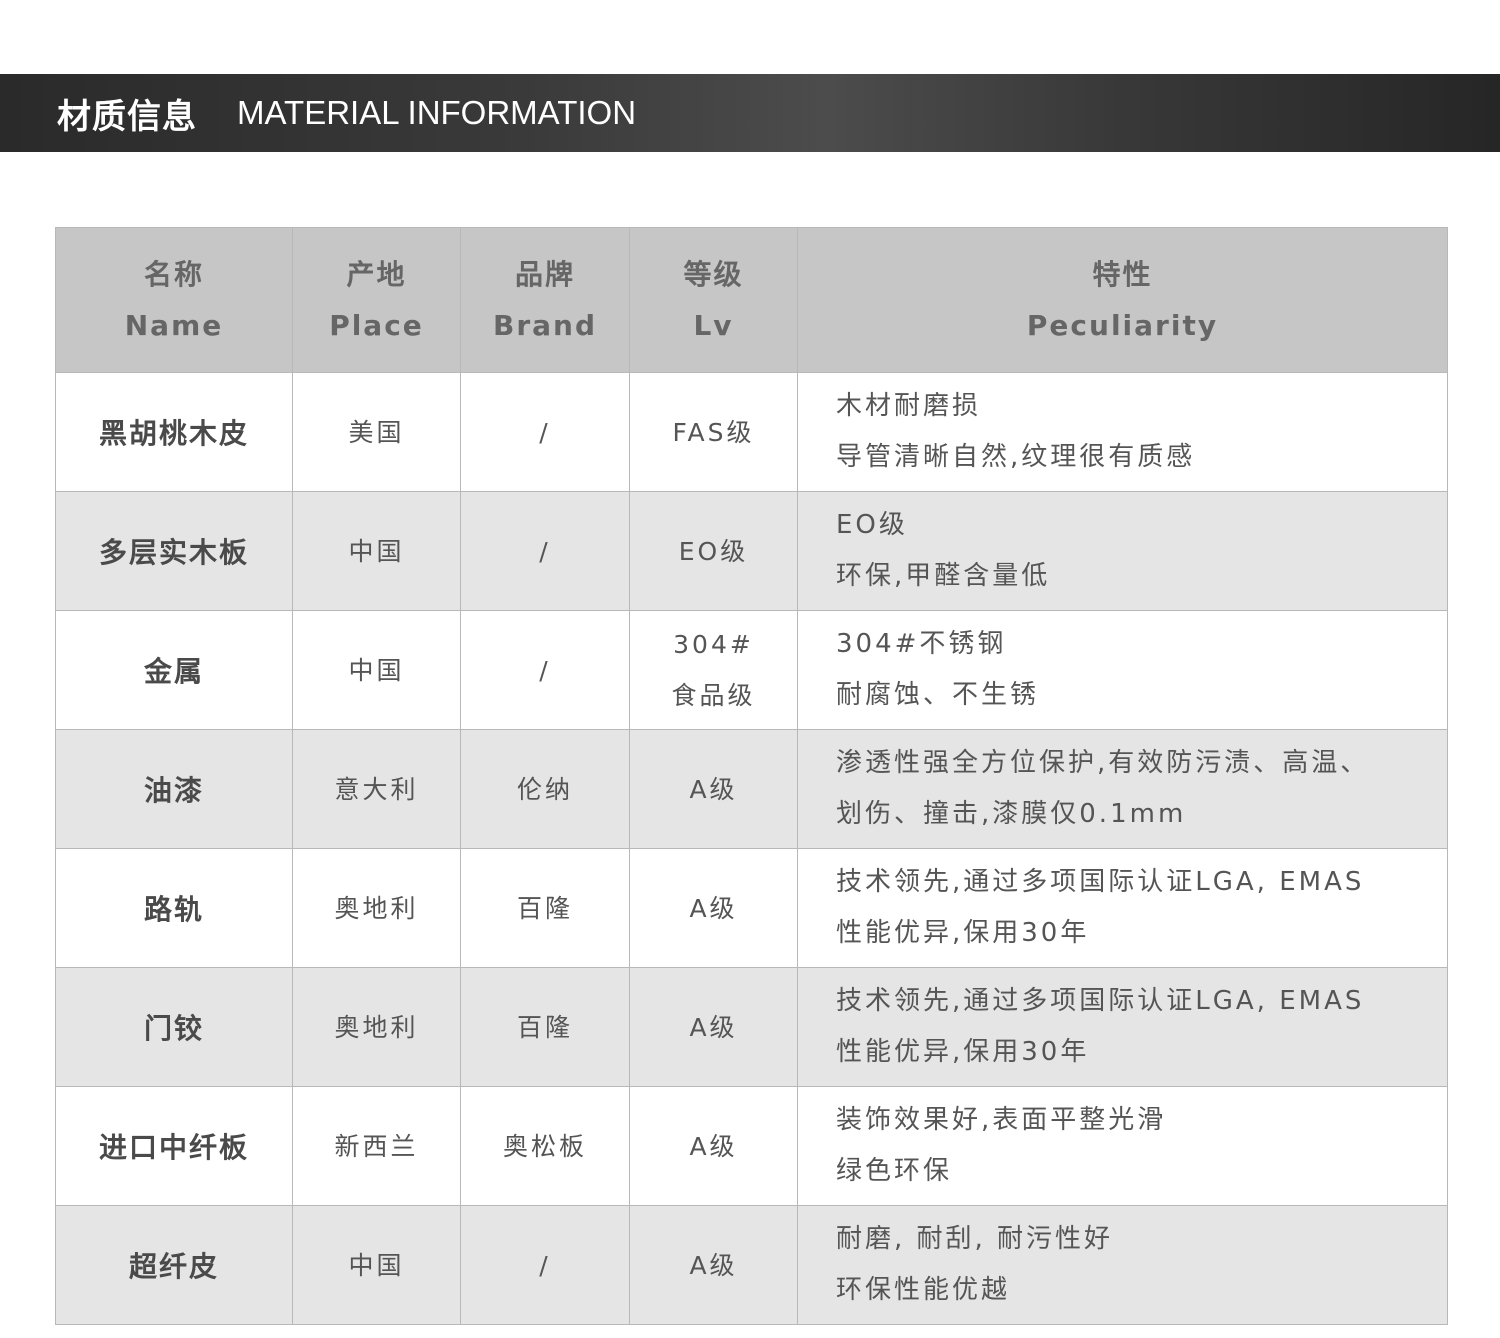  What do you see at coordinates (174, 300) in the screenshot?
I see `column-header-name: 名称 Name` at bounding box center [174, 300].